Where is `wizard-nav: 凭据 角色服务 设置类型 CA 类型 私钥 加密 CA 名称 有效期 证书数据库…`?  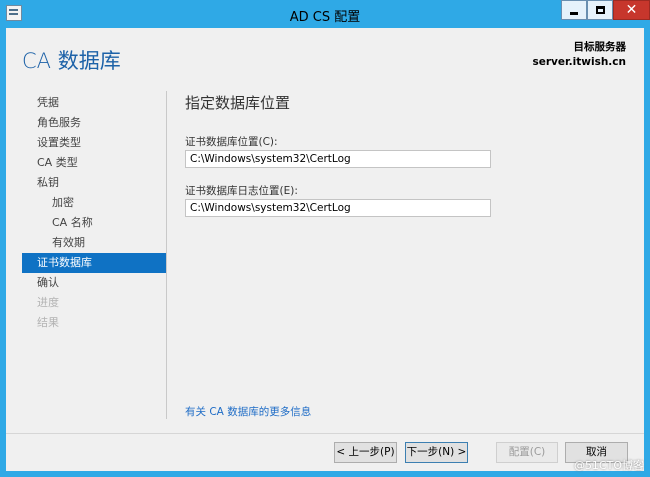 wizard-nav: 凭据 角色服务 设置类型 CA 类型 私钥 加密 CA 名称 有效期 证书数据库… is located at coordinates (94, 213).